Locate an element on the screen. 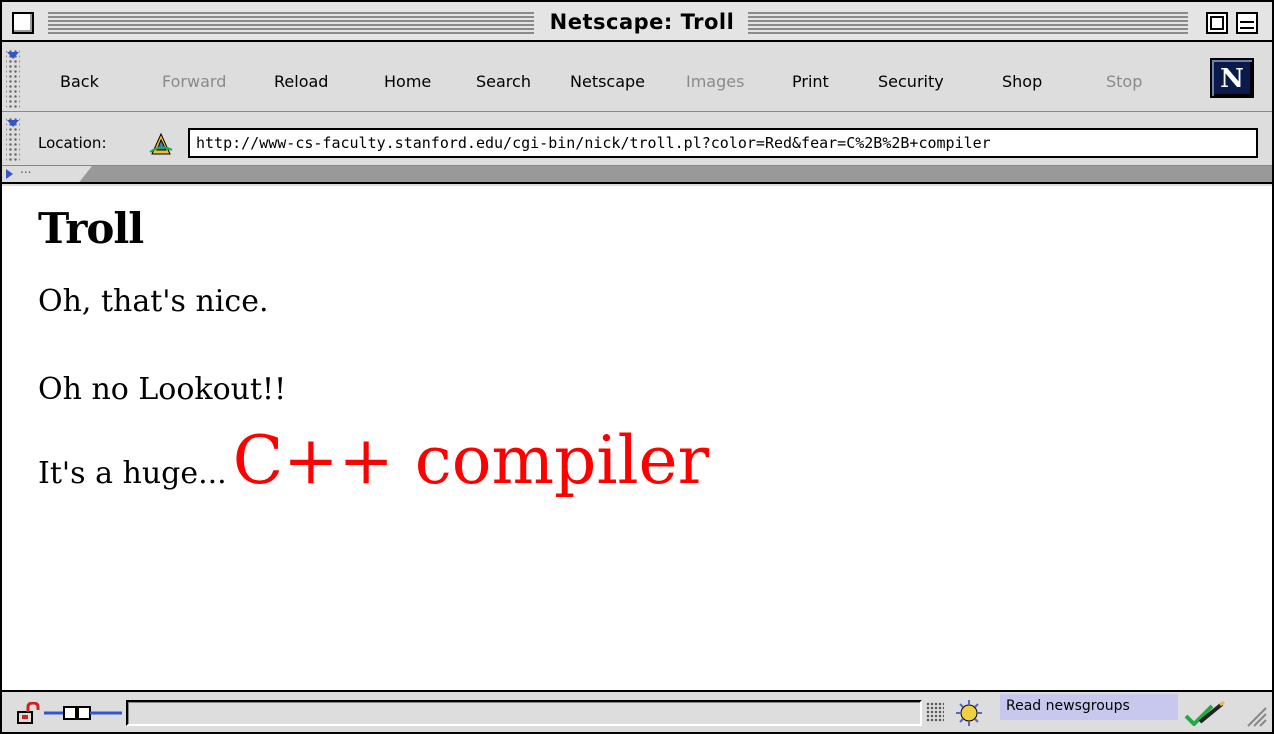 This screenshot has width=1274, height=734. newsgroups-tooltip: Read newsgroups is located at coordinates (1089, 707).